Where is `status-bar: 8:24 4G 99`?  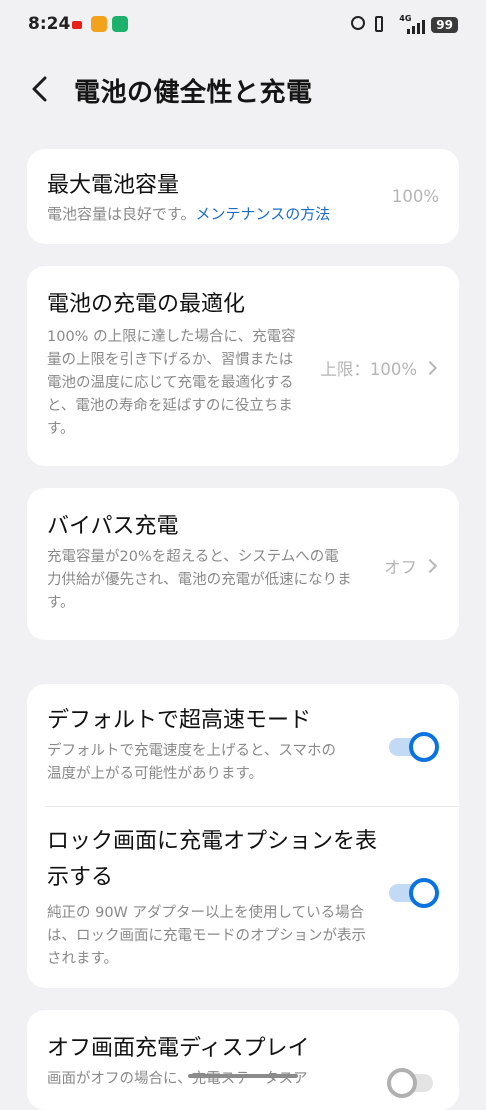
status-bar: 8:24 4G 99 is located at coordinates (243, 26).